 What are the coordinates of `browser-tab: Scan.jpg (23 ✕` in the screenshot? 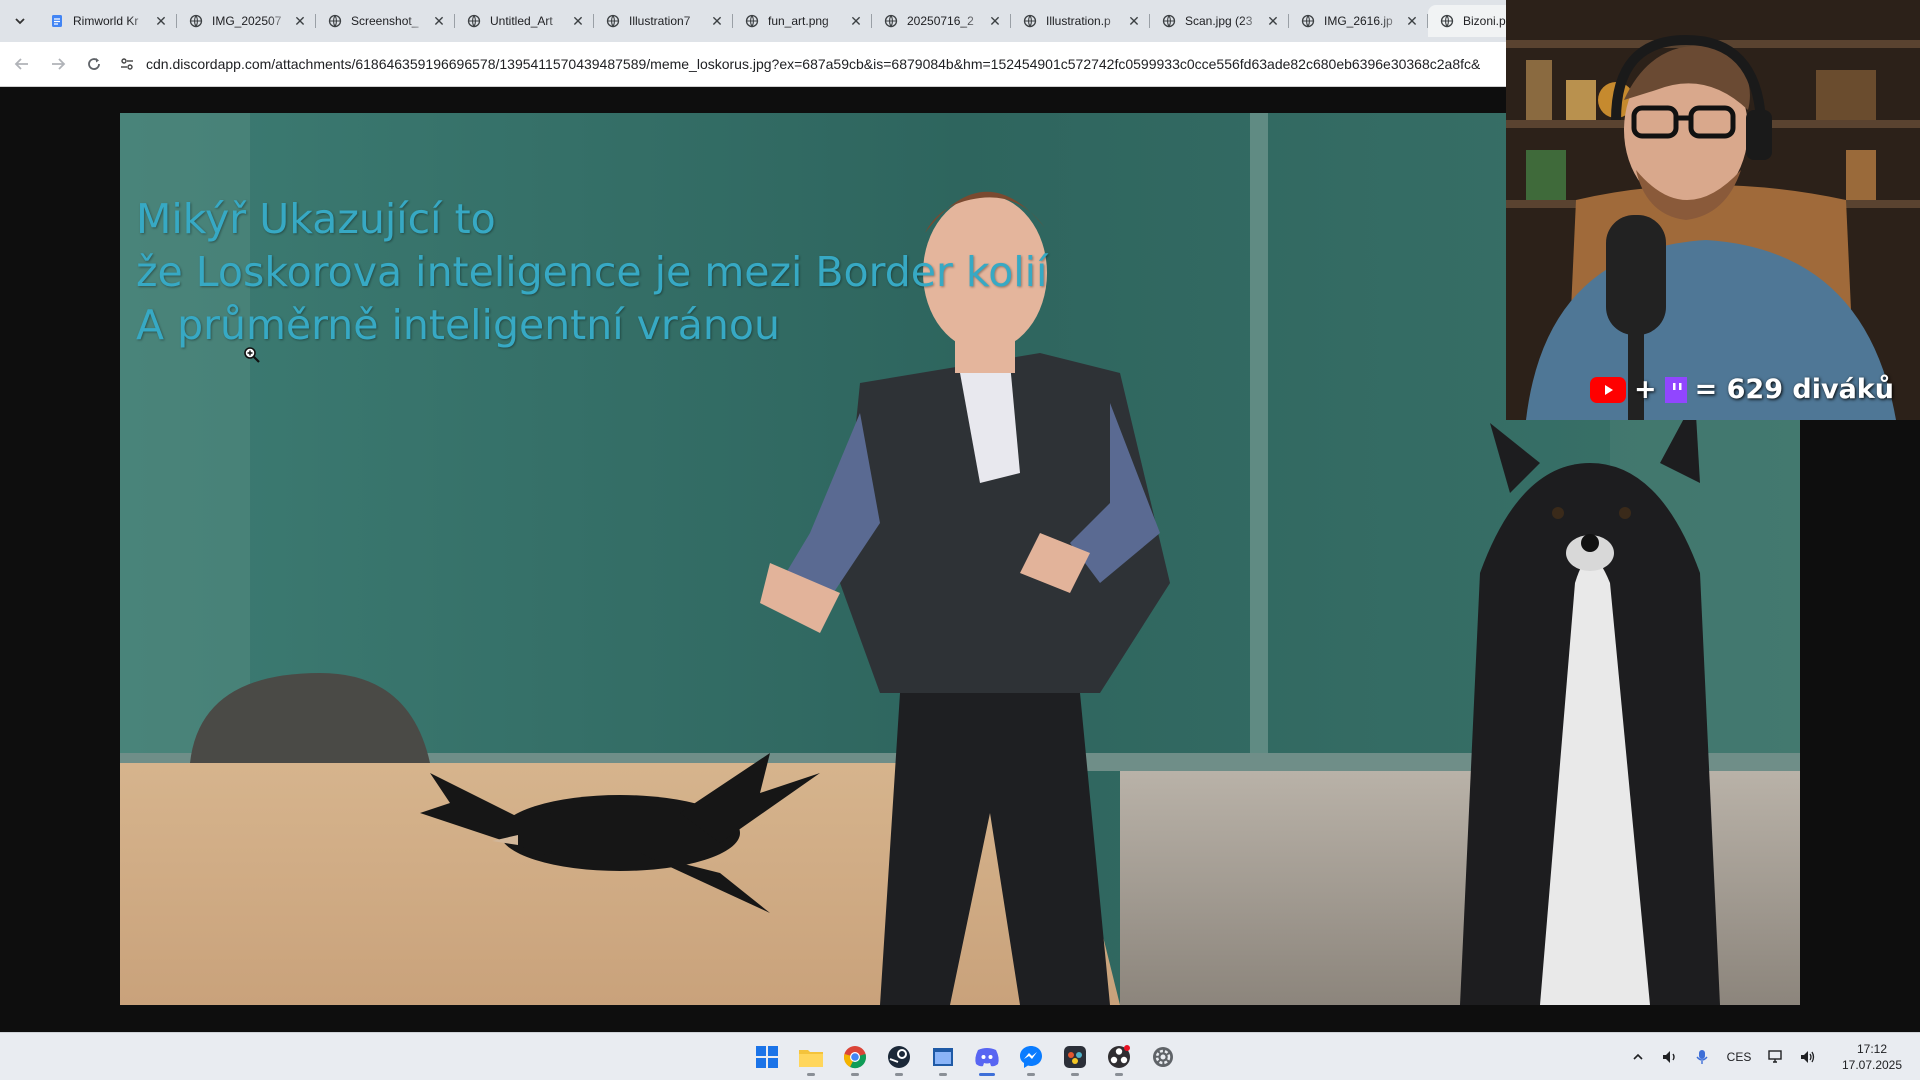 It's located at (1219, 21).